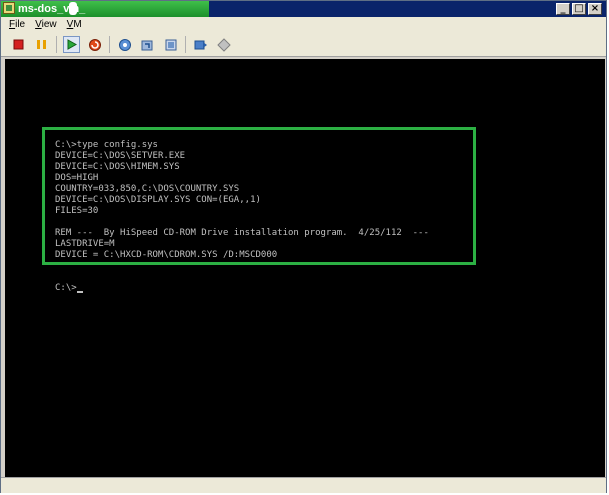  What do you see at coordinates (46, 25) in the screenshot?
I see `menu-view: View` at bounding box center [46, 25].